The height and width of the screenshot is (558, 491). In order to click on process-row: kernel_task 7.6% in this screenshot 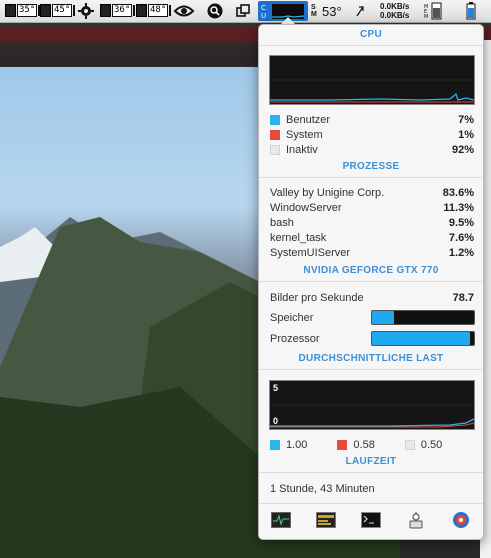, I will do `click(372, 237)`.